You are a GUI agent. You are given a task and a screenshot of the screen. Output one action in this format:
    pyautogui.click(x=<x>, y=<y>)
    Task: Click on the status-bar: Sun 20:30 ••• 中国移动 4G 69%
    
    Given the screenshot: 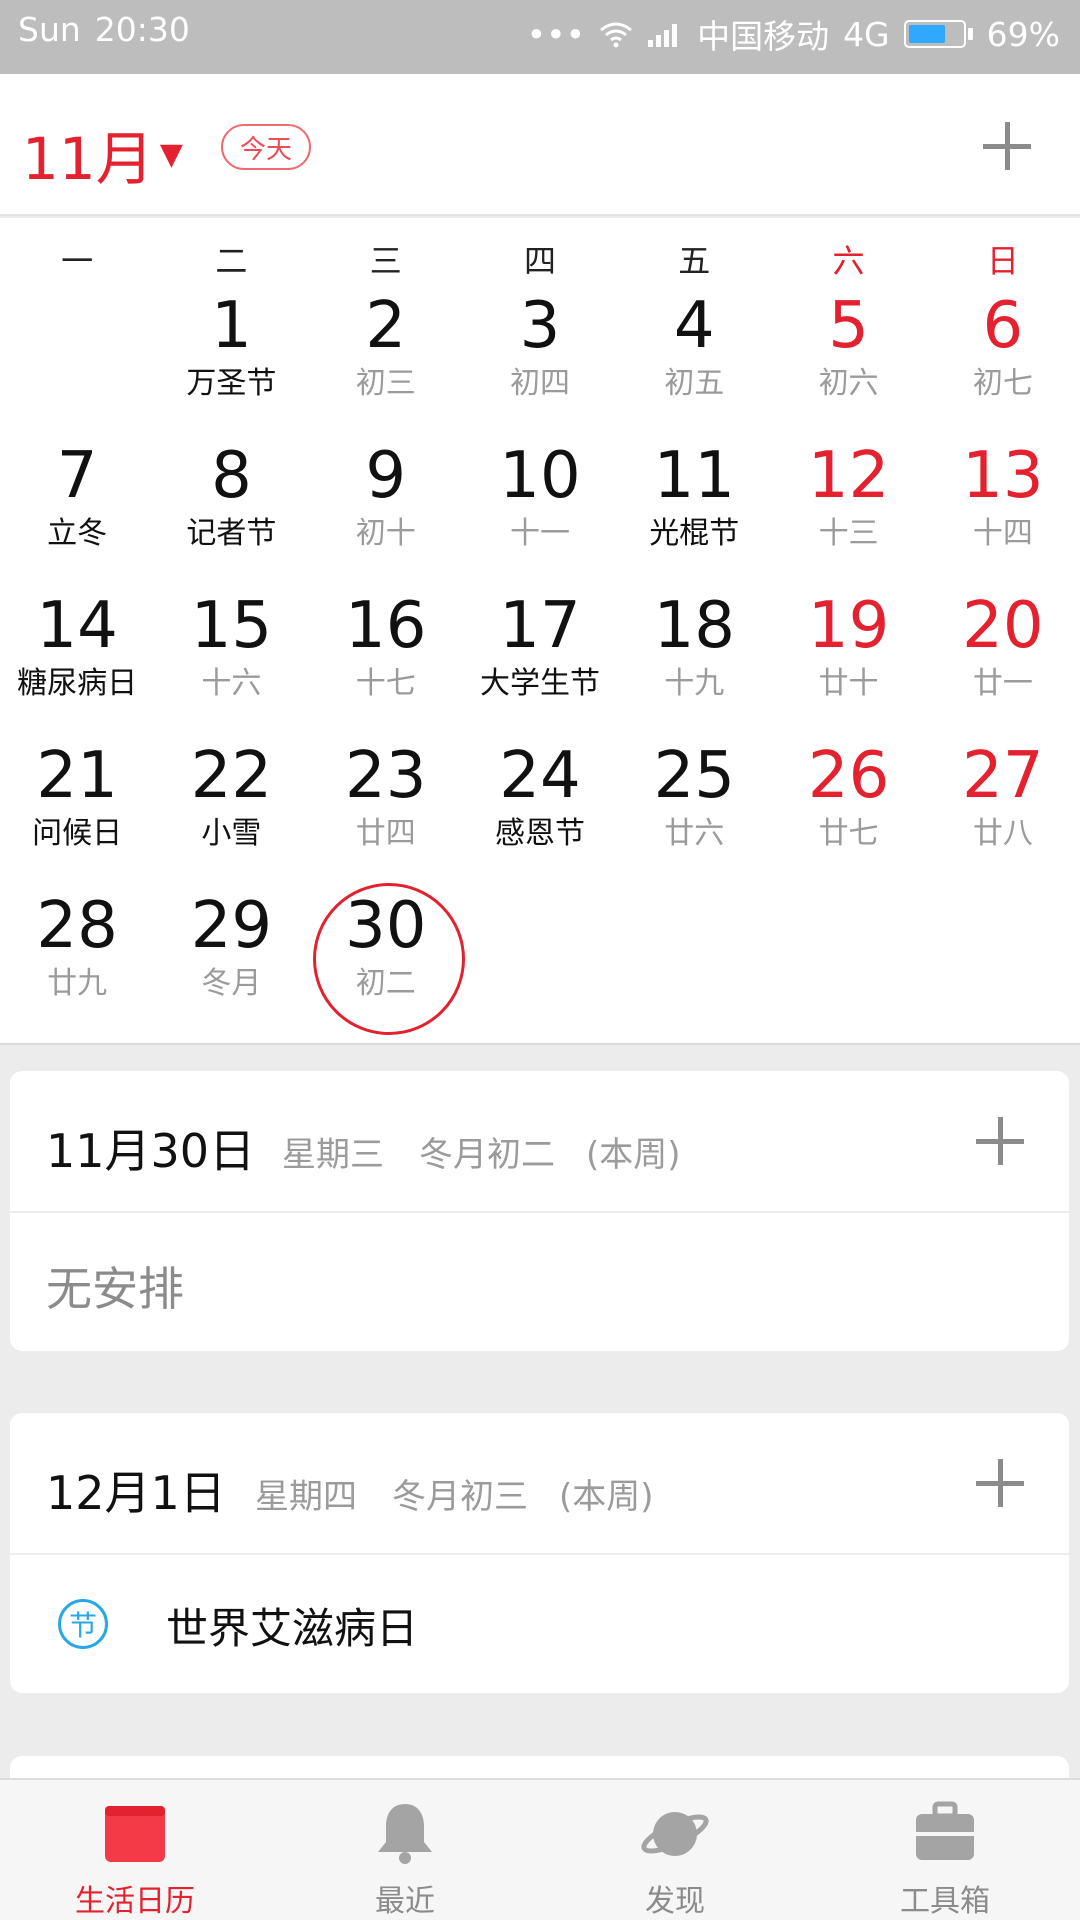 What is the action you would take?
    pyautogui.click(x=540, y=37)
    